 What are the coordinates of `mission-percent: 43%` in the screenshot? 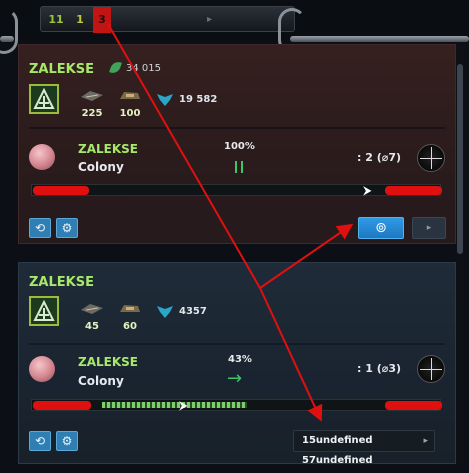 It's located at (240, 359).